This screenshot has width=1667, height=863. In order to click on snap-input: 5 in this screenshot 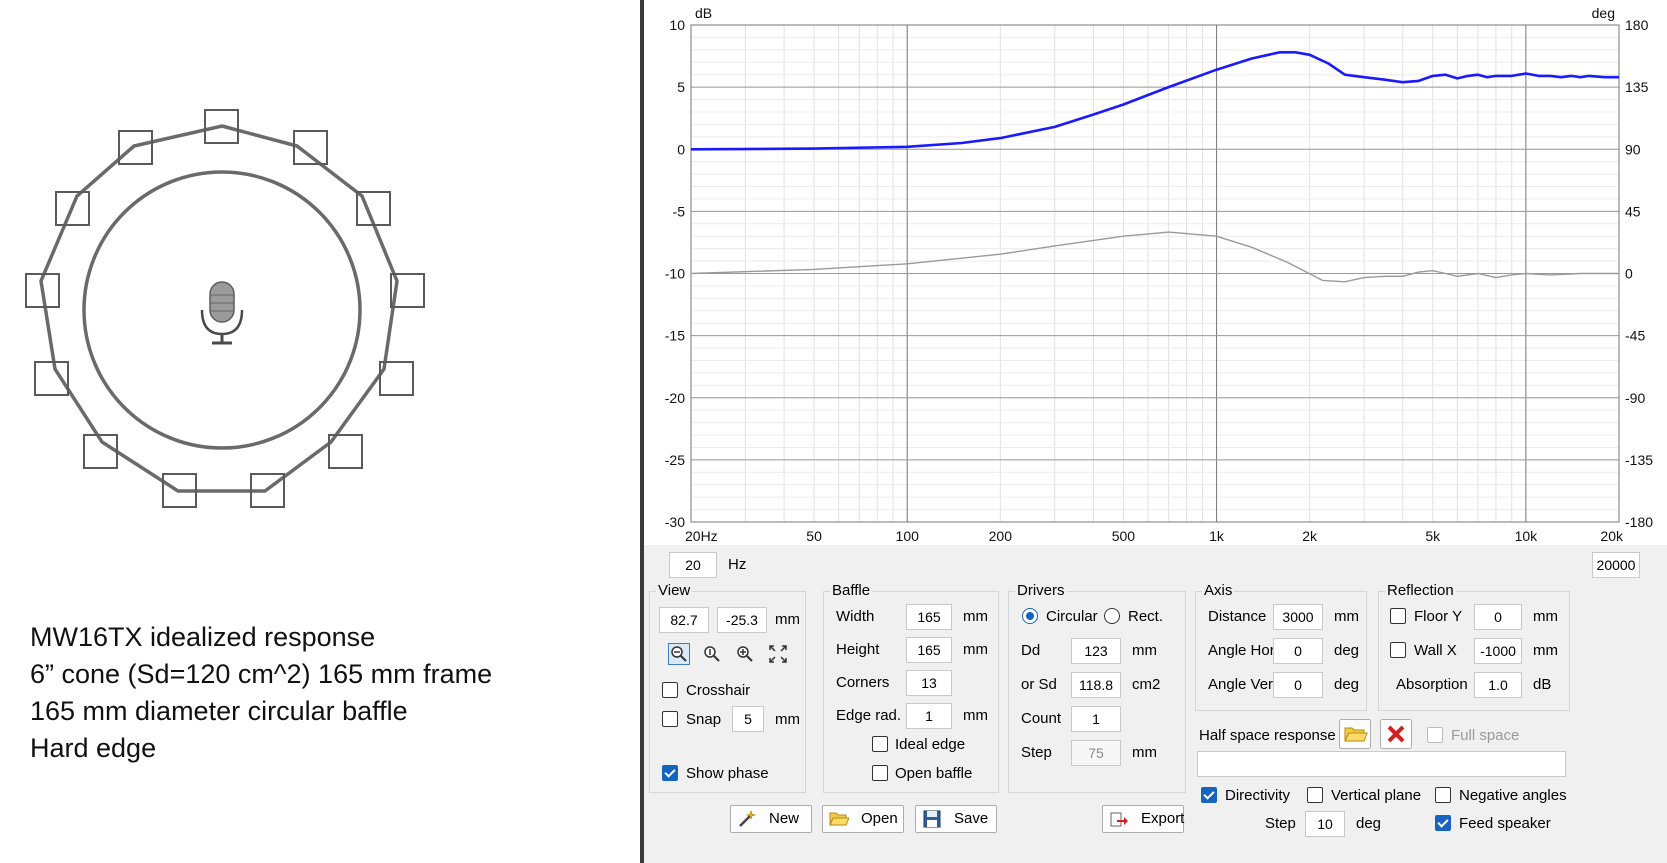, I will do `click(748, 719)`.